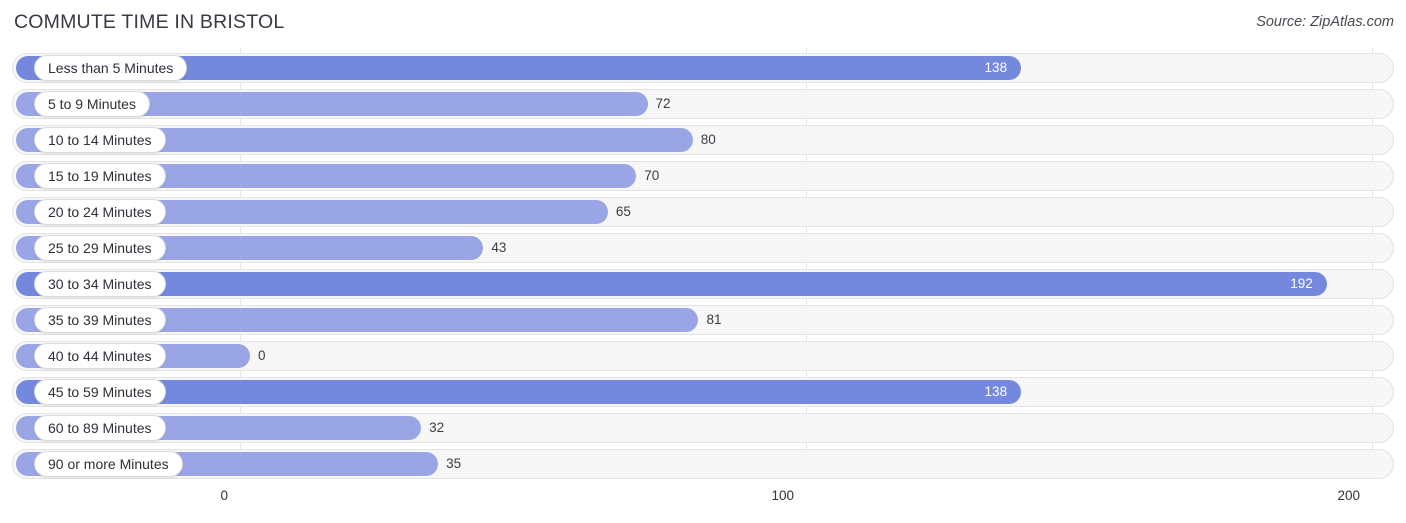 This screenshot has height=523, width=1406. What do you see at coordinates (100, 392) in the screenshot?
I see `category-label: 45 to 59 Minutes` at bounding box center [100, 392].